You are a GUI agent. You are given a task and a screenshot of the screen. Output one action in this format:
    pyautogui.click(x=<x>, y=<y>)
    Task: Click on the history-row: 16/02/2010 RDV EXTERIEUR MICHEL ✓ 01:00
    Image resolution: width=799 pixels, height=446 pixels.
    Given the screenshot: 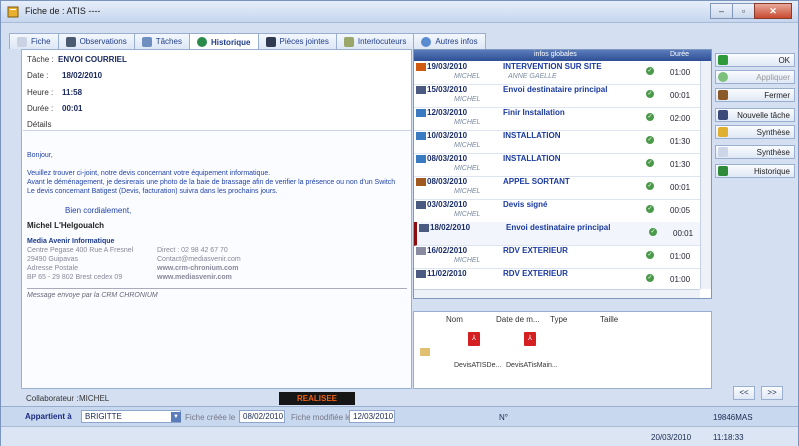 What is the action you would take?
    pyautogui.click(x=557, y=257)
    